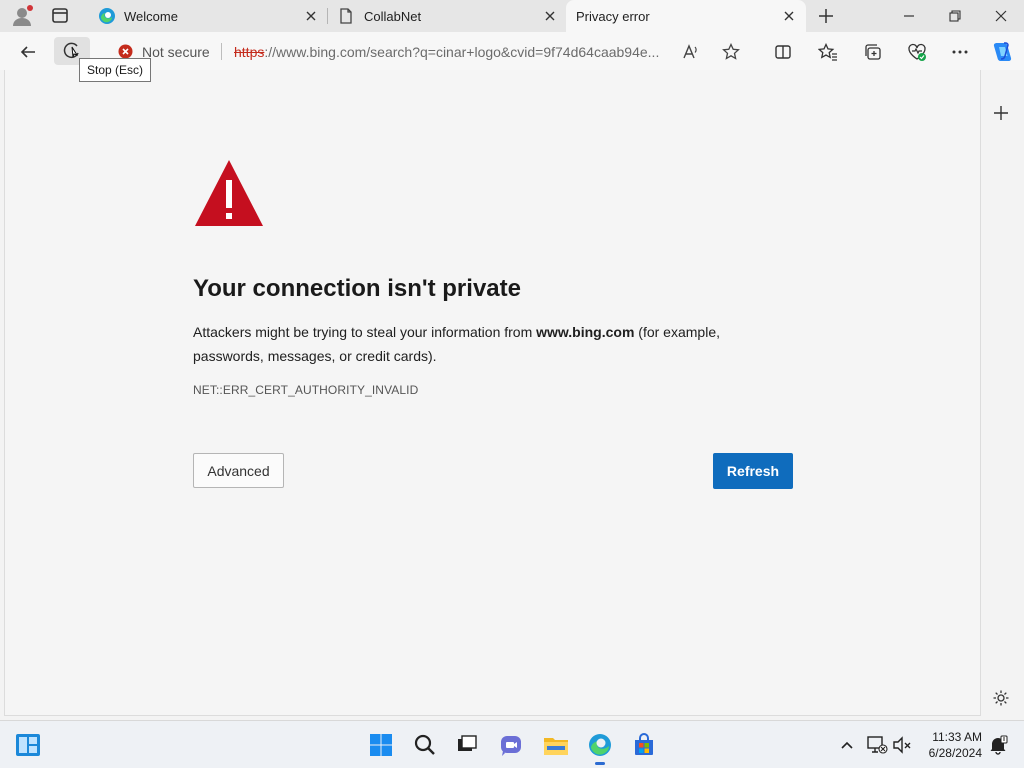  Describe the element at coordinates (346, 17) in the screenshot. I see `page-icon` at that location.